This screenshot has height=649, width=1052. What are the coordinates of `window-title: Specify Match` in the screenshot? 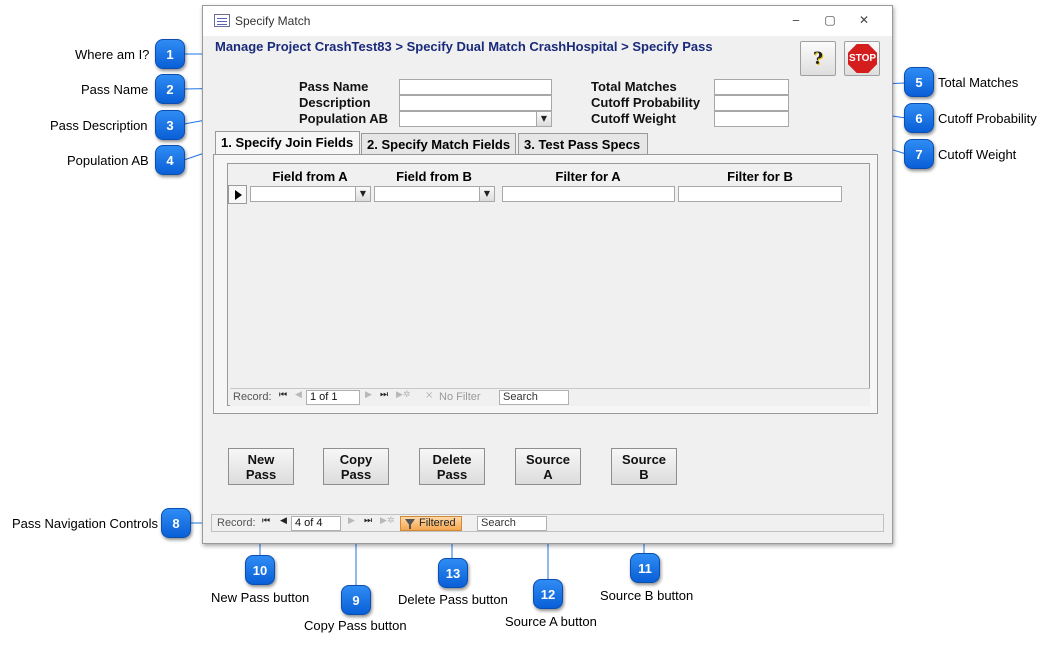 It's located at (273, 21).